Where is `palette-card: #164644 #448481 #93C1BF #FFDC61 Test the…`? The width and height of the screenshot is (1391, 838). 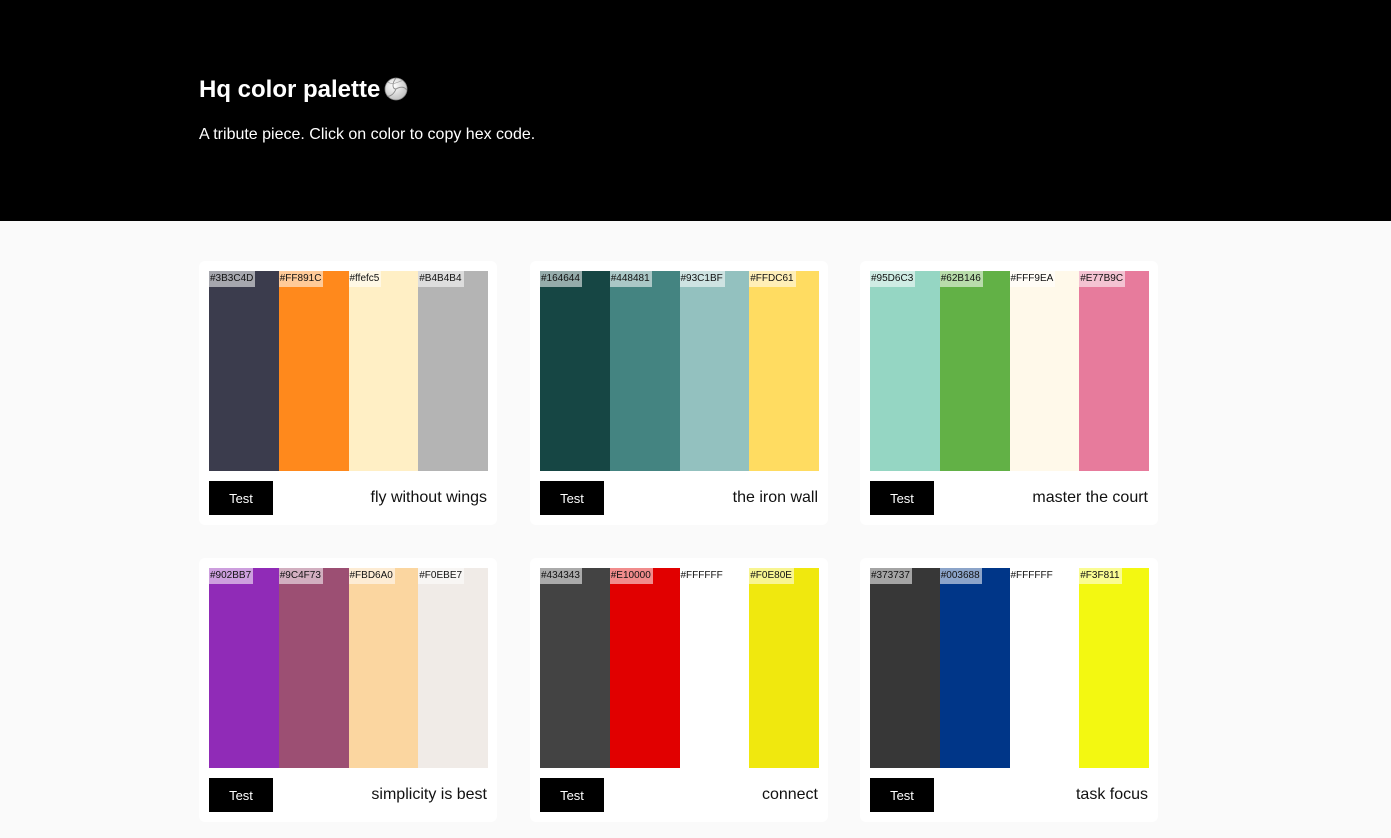
palette-card: #164644 #448481 #93C1BF #FFDC61 Test the… is located at coordinates (679, 393).